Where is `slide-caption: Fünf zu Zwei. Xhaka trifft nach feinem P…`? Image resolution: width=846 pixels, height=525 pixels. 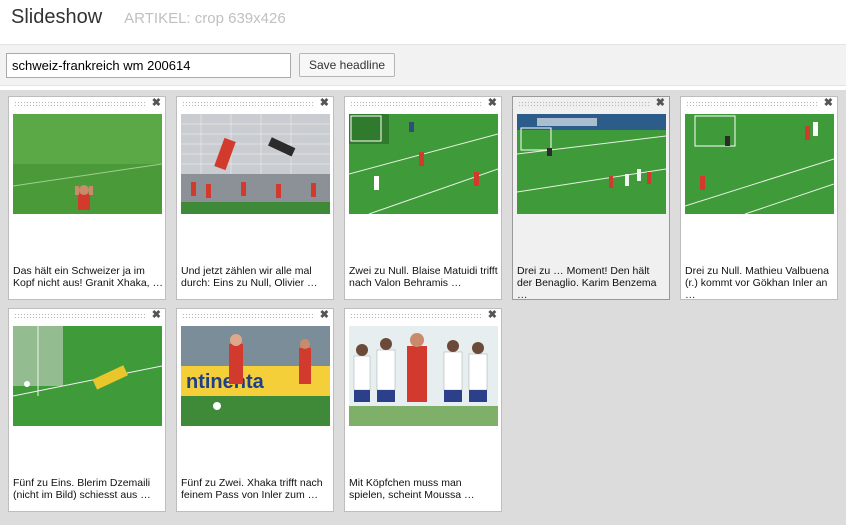
slide-caption: Fünf zu Zwei. Xhaka trifft nach feinem P… is located at coordinates (252, 489).